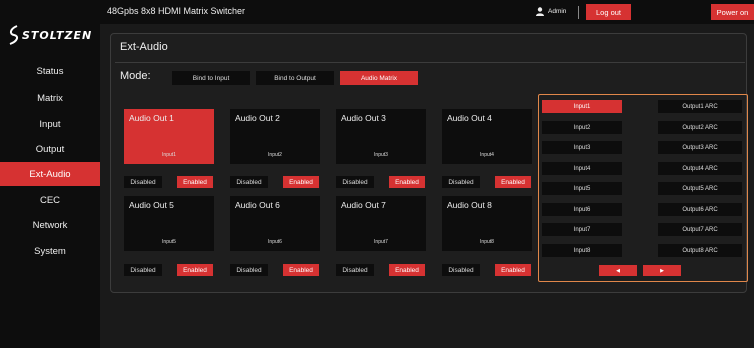 The height and width of the screenshot is (348, 754). I want to click on audio-out-3-disabled-button: Disabled, so click(355, 182).